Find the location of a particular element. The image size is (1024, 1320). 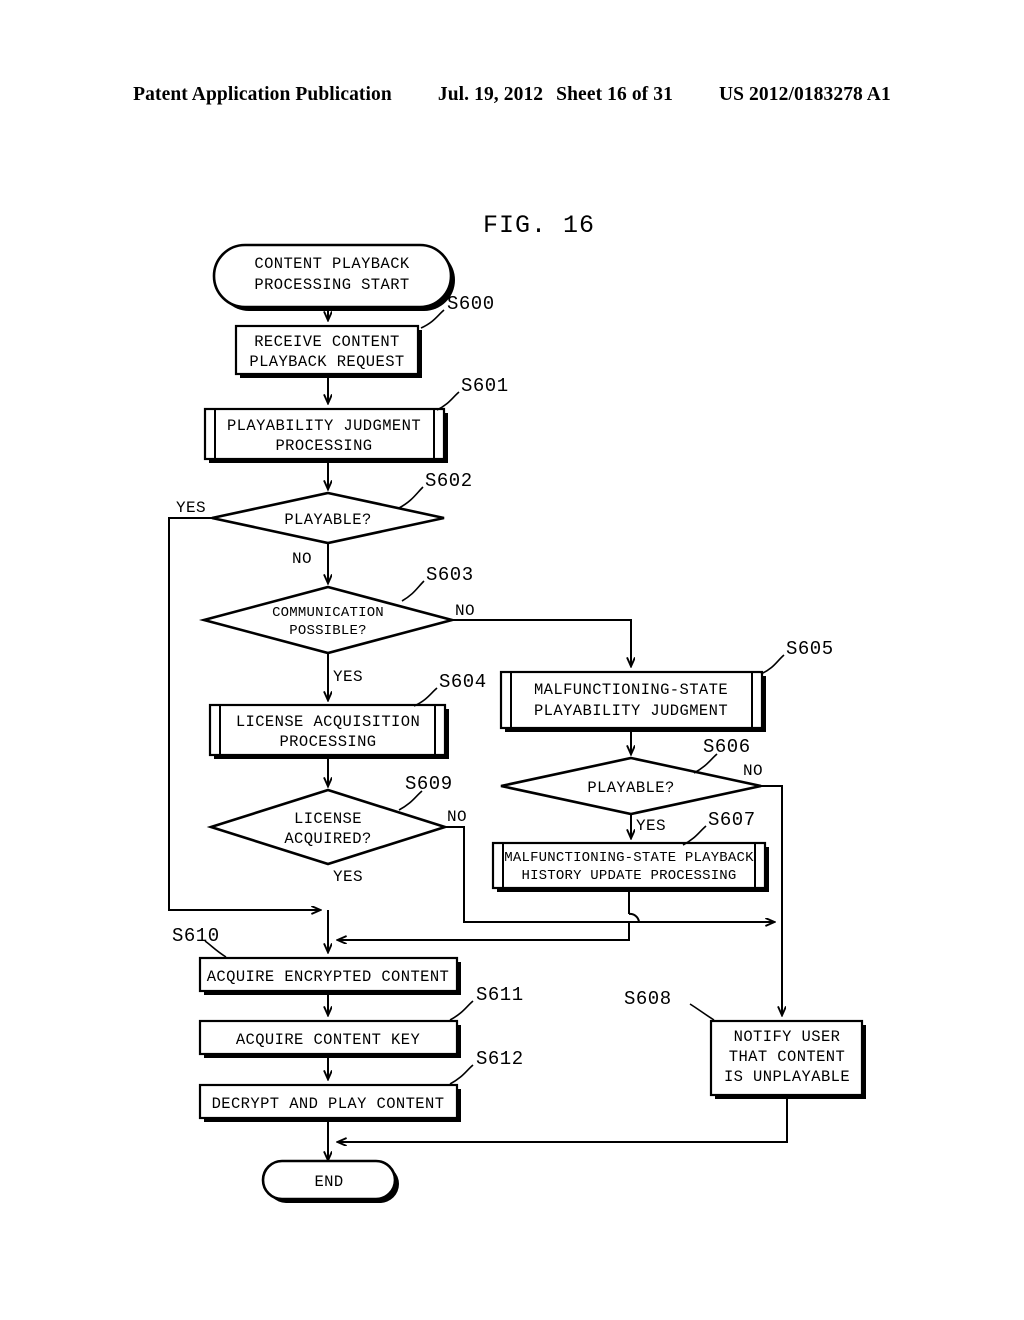

node-s607-line1: MALFUNCTIONING-STATE PLAYBACK is located at coordinates (629, 858).